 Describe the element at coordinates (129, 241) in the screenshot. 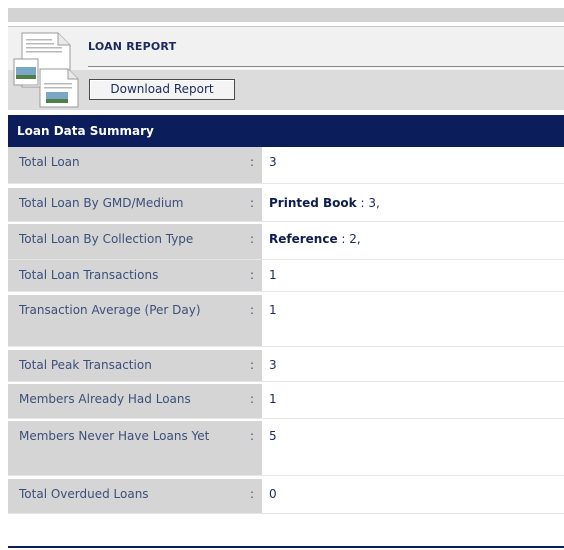

I see `row-label: Total Loan By Collection Type` at that location.